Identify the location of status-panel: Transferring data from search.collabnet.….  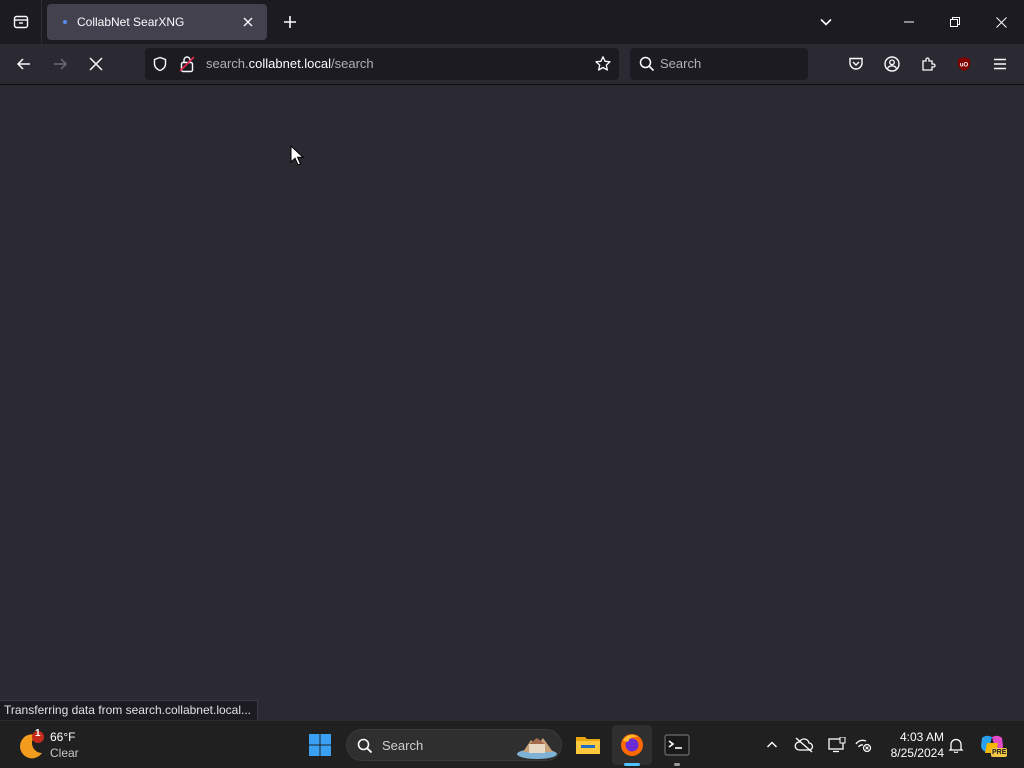
(129, 710).